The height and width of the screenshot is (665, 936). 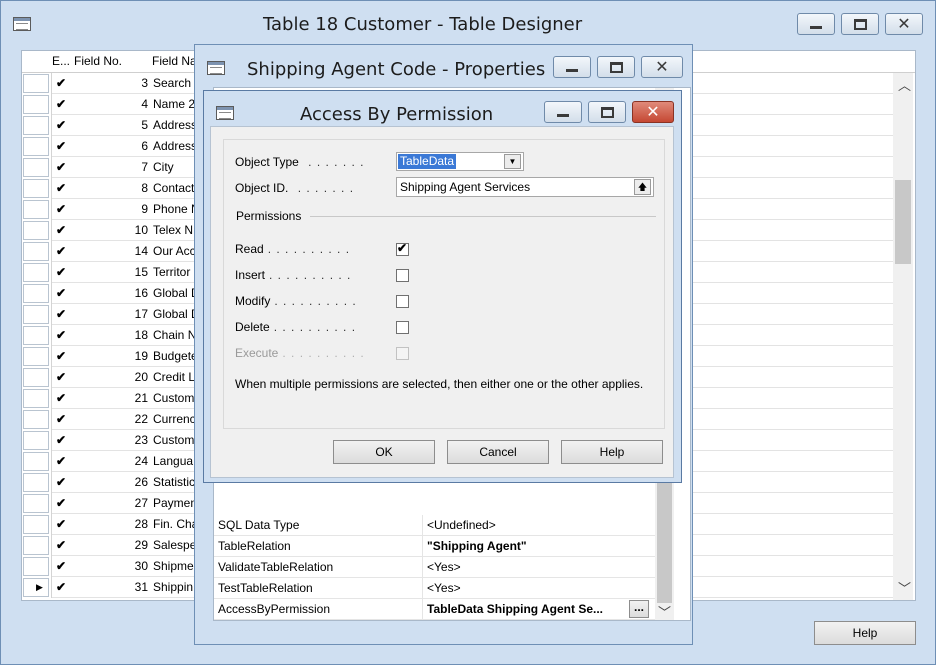 I want to click on property-row: ExtendedDatatype <None>, so click(x=434, y=620).